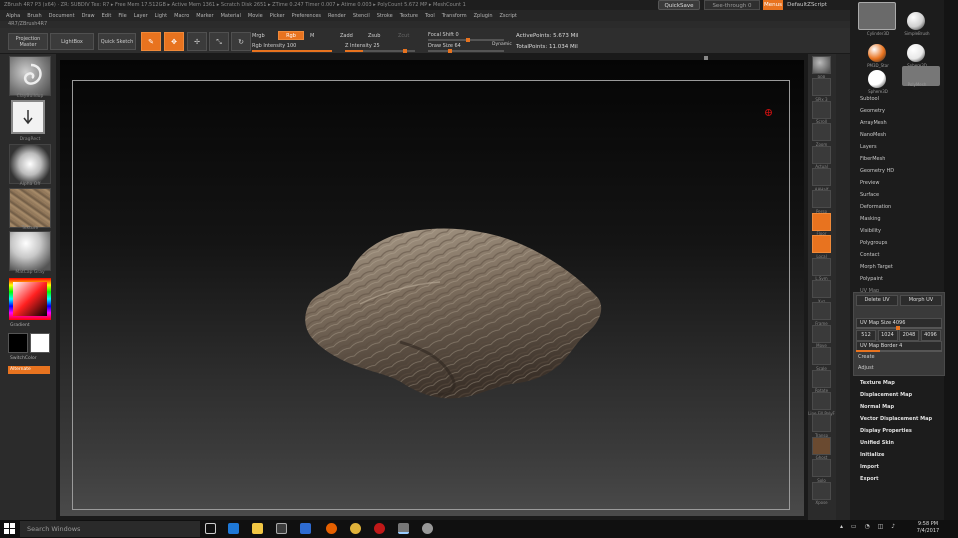 The height and width of the screenshot is (538, 958). I want to click on uv-map-size-track, so click(899, 328).